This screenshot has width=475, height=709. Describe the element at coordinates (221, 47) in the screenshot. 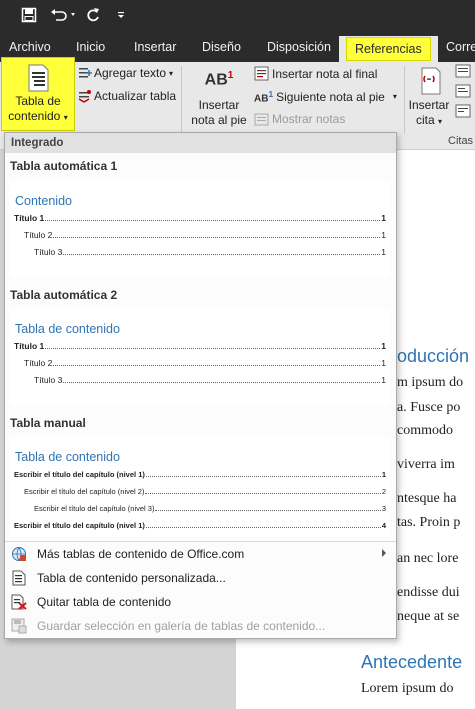

I see `tab-diseno: Diseño` at that location.